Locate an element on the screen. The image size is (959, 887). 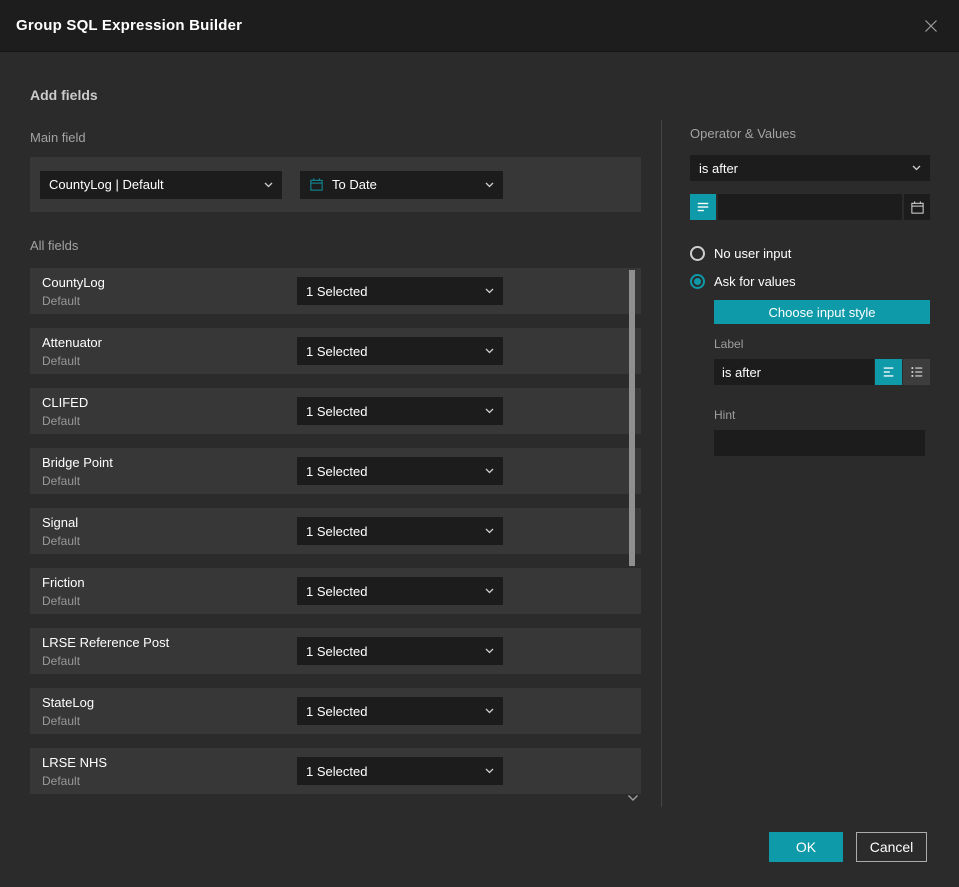
radio-label: Ask for values is located at coordinates (755, 281).